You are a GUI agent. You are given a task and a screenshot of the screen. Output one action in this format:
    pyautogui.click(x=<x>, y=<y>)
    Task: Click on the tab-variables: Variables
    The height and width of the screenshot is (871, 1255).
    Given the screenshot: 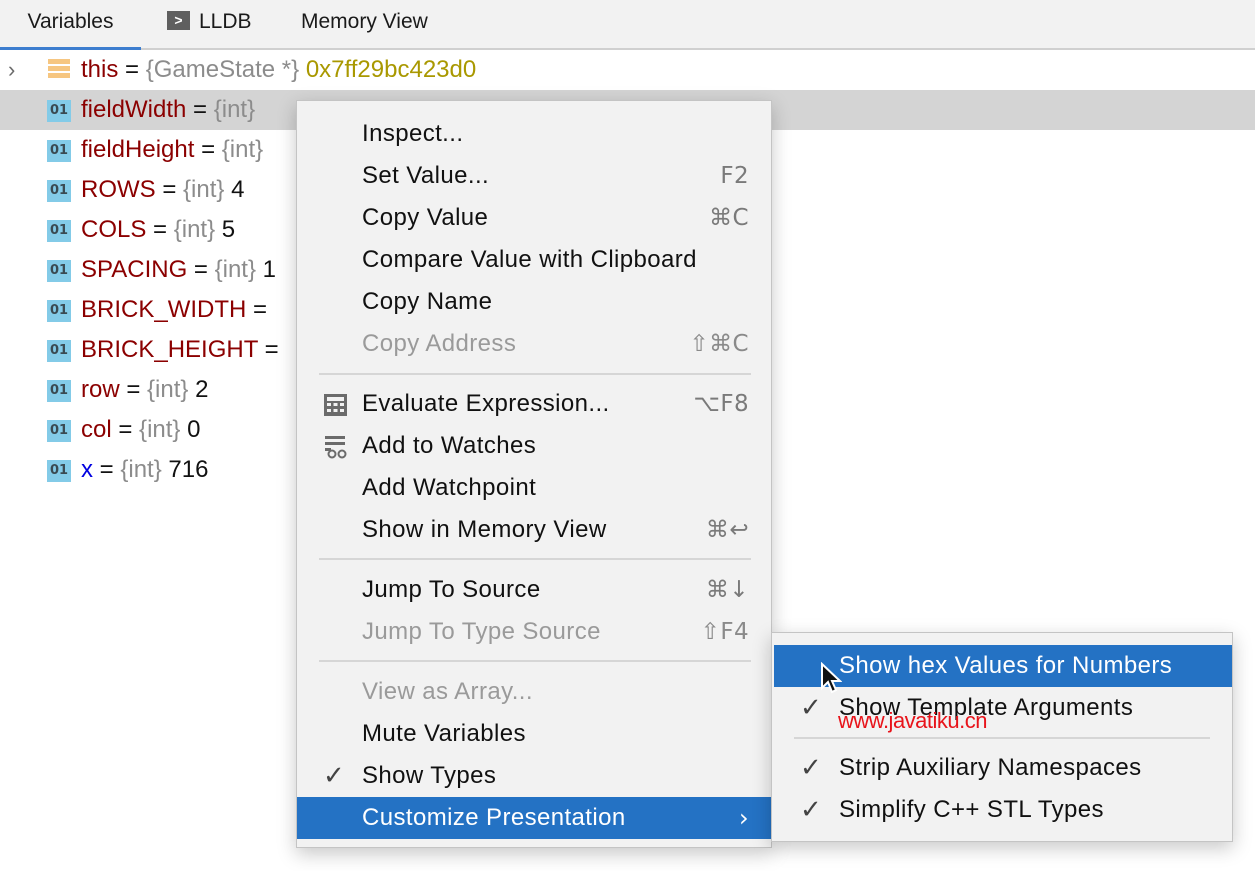 What is the action you would take?
    pyautogui.click(x=70, y=25)
    